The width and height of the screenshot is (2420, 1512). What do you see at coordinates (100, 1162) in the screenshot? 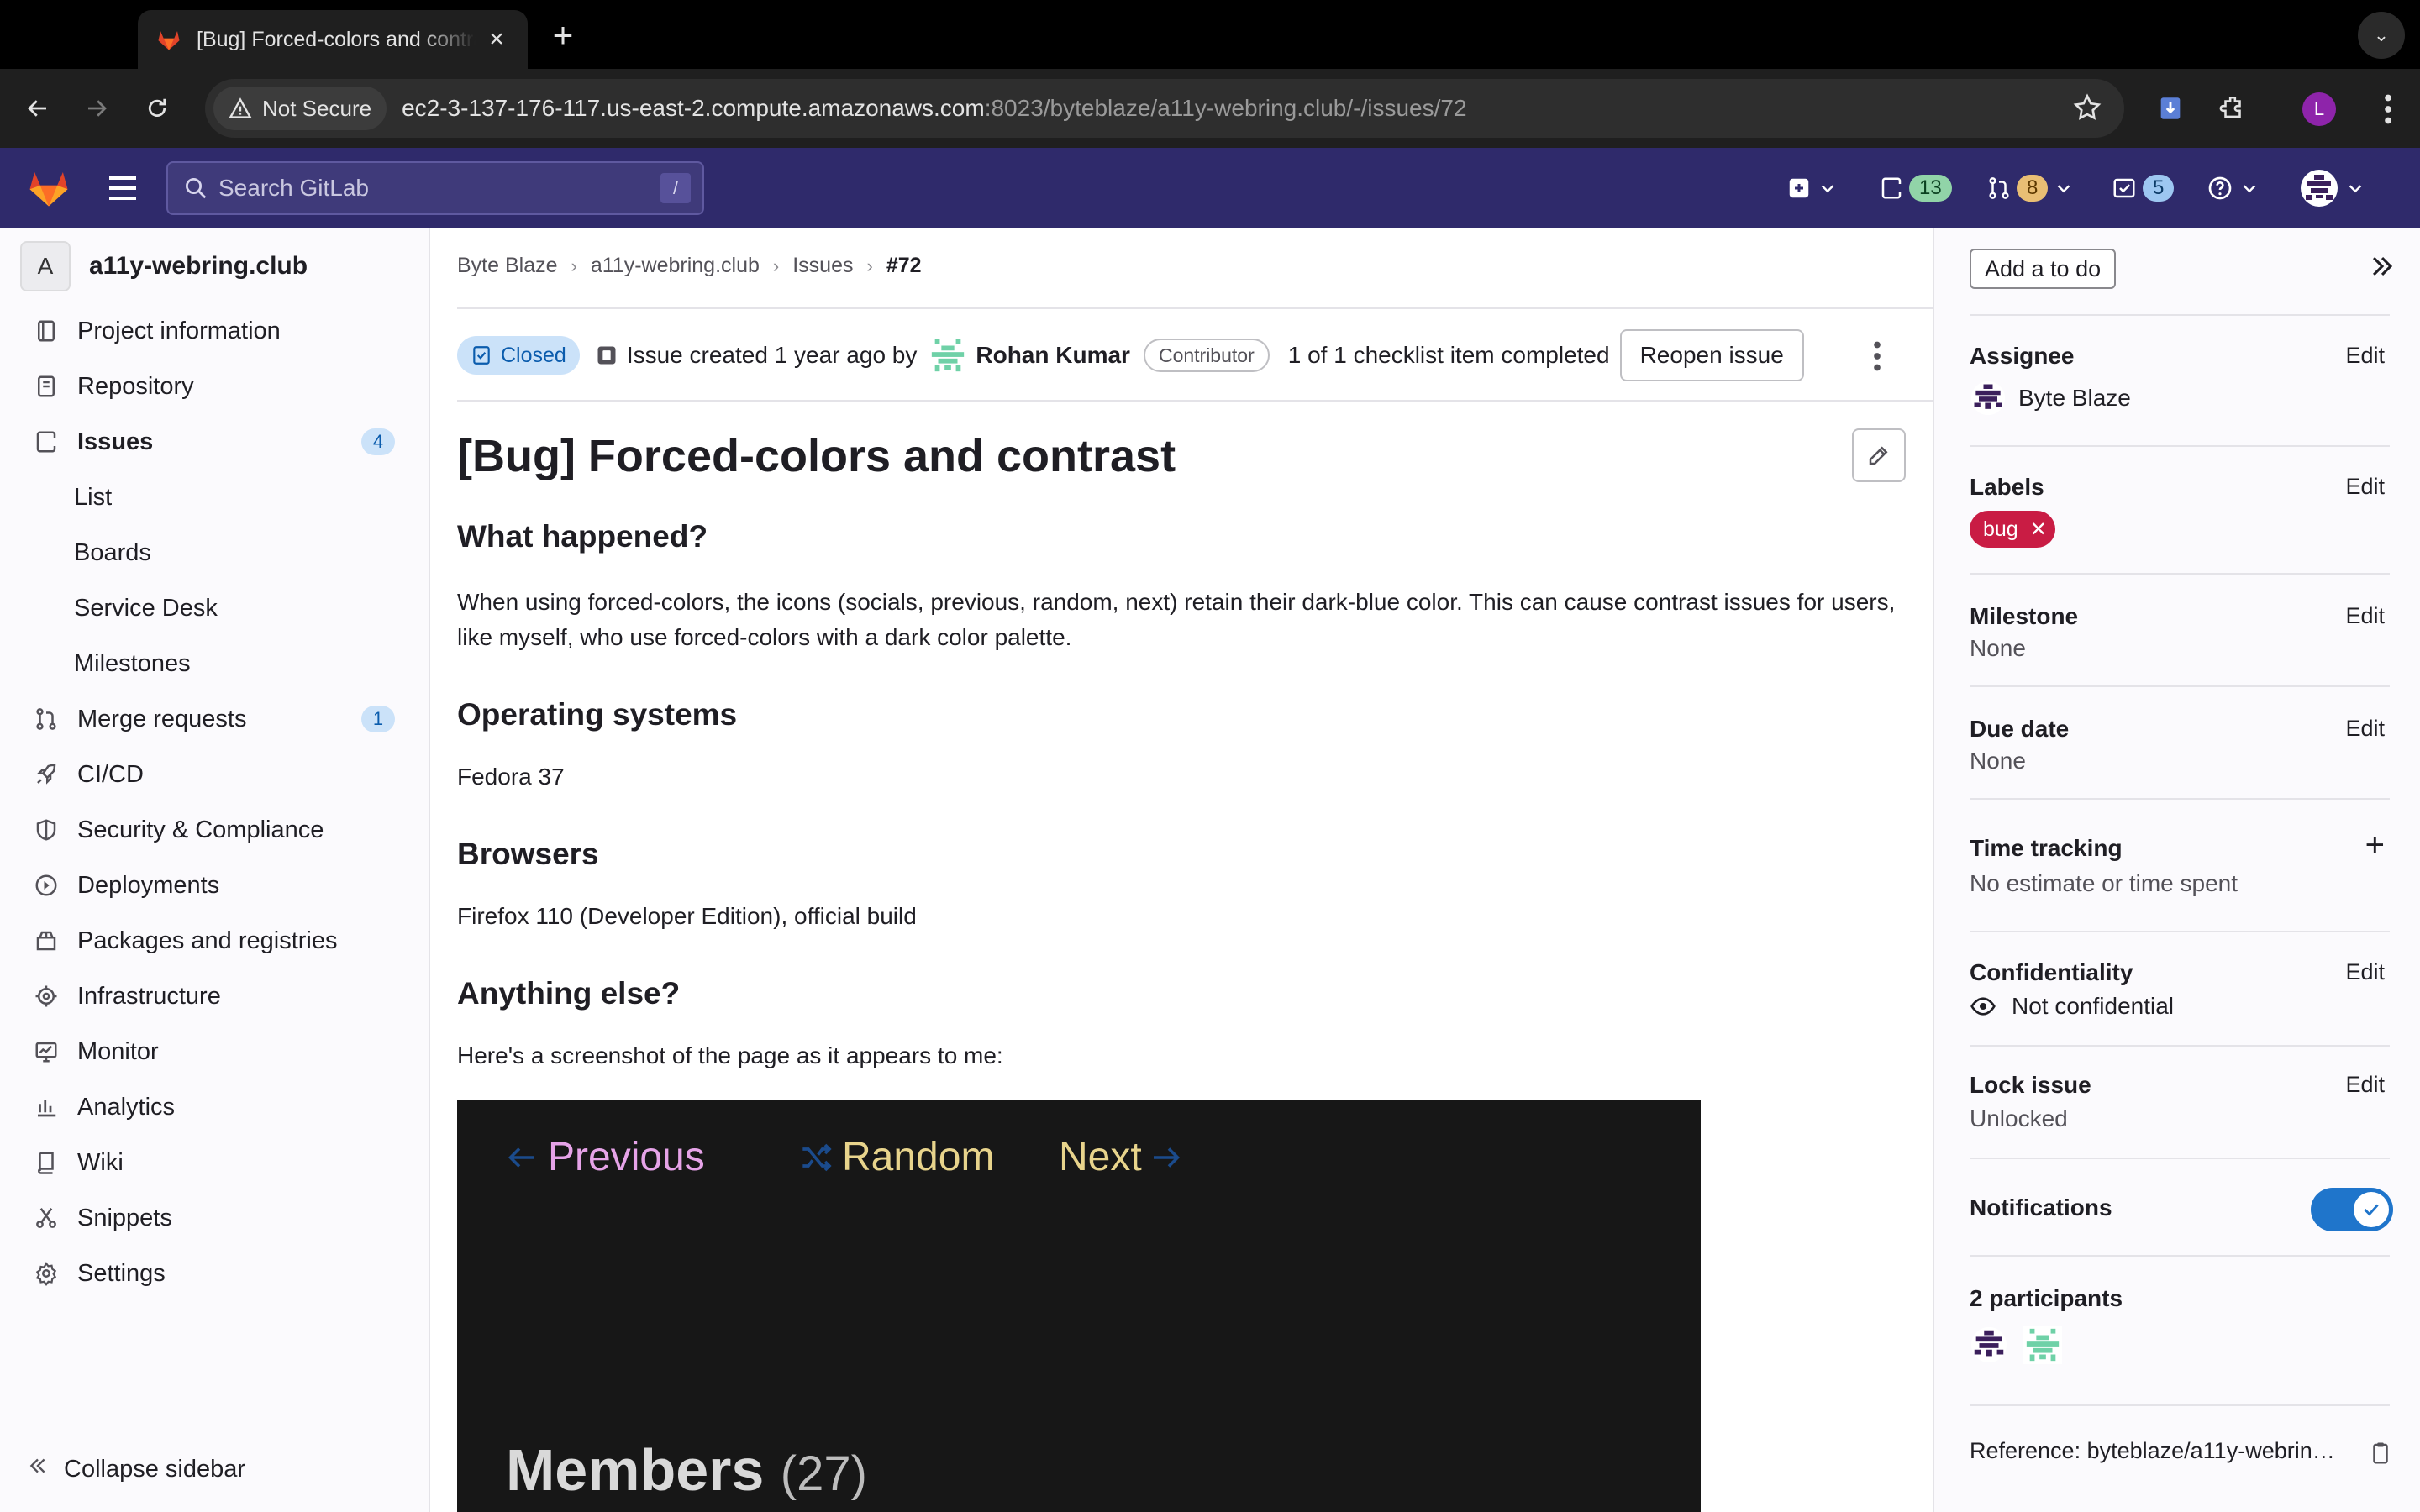
I see `sidebar-item-label: Wiki` at bounding box center [100, 1162].